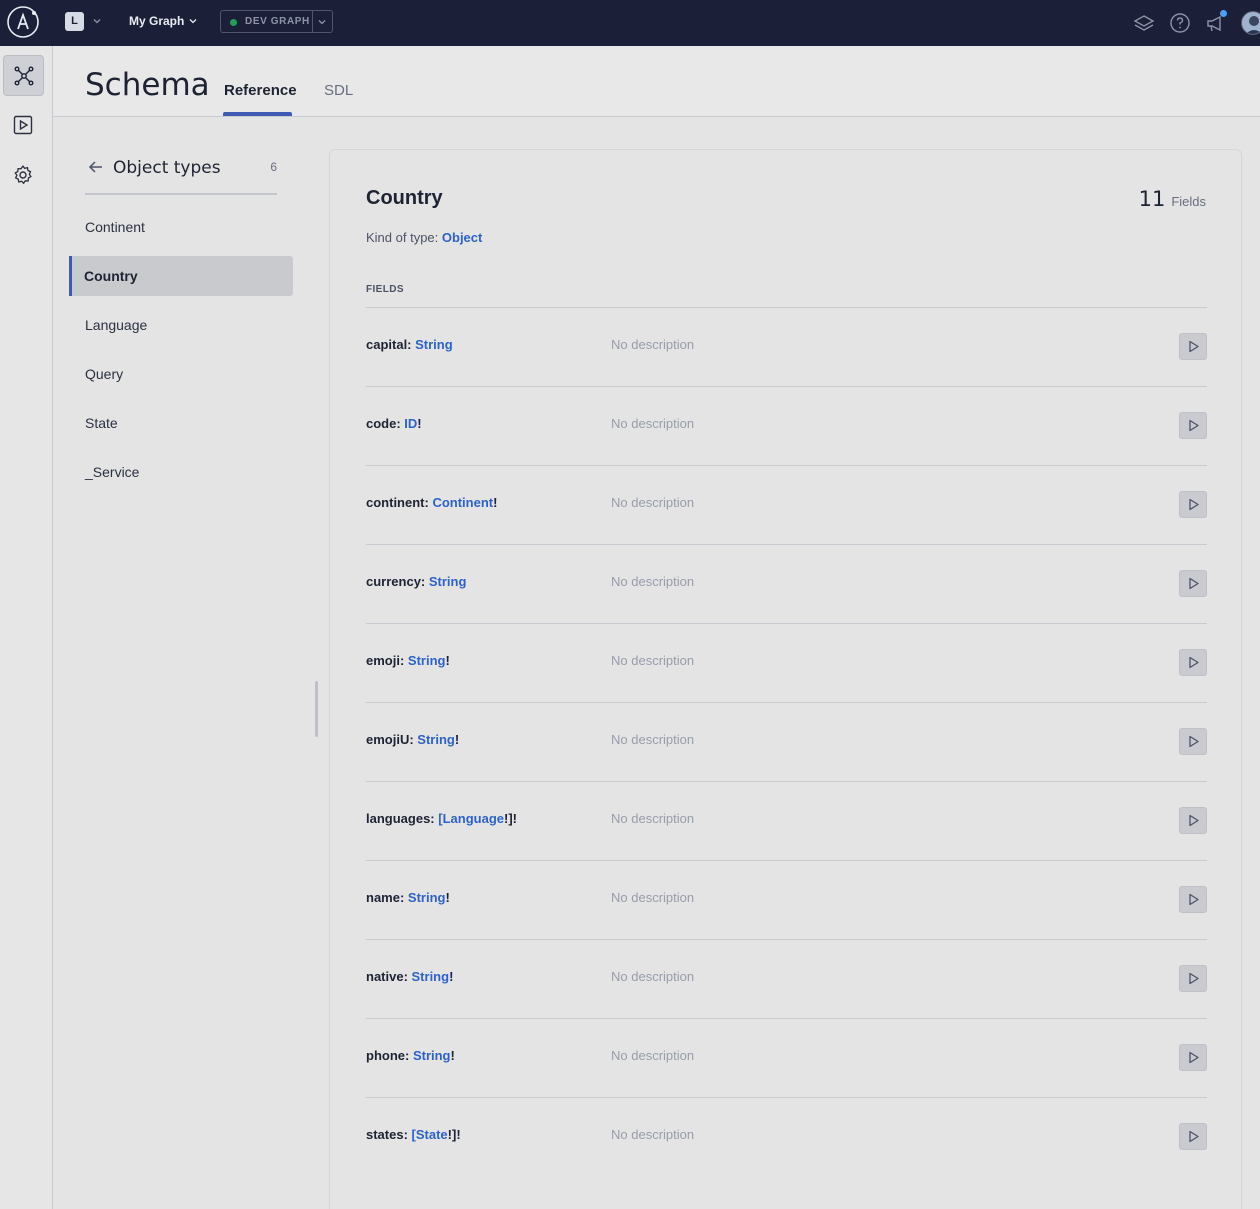  What do you see at coordinates (156, 21) in the screenshot?
I see `graph-name: My Graph` at bounding box center [156, 21].